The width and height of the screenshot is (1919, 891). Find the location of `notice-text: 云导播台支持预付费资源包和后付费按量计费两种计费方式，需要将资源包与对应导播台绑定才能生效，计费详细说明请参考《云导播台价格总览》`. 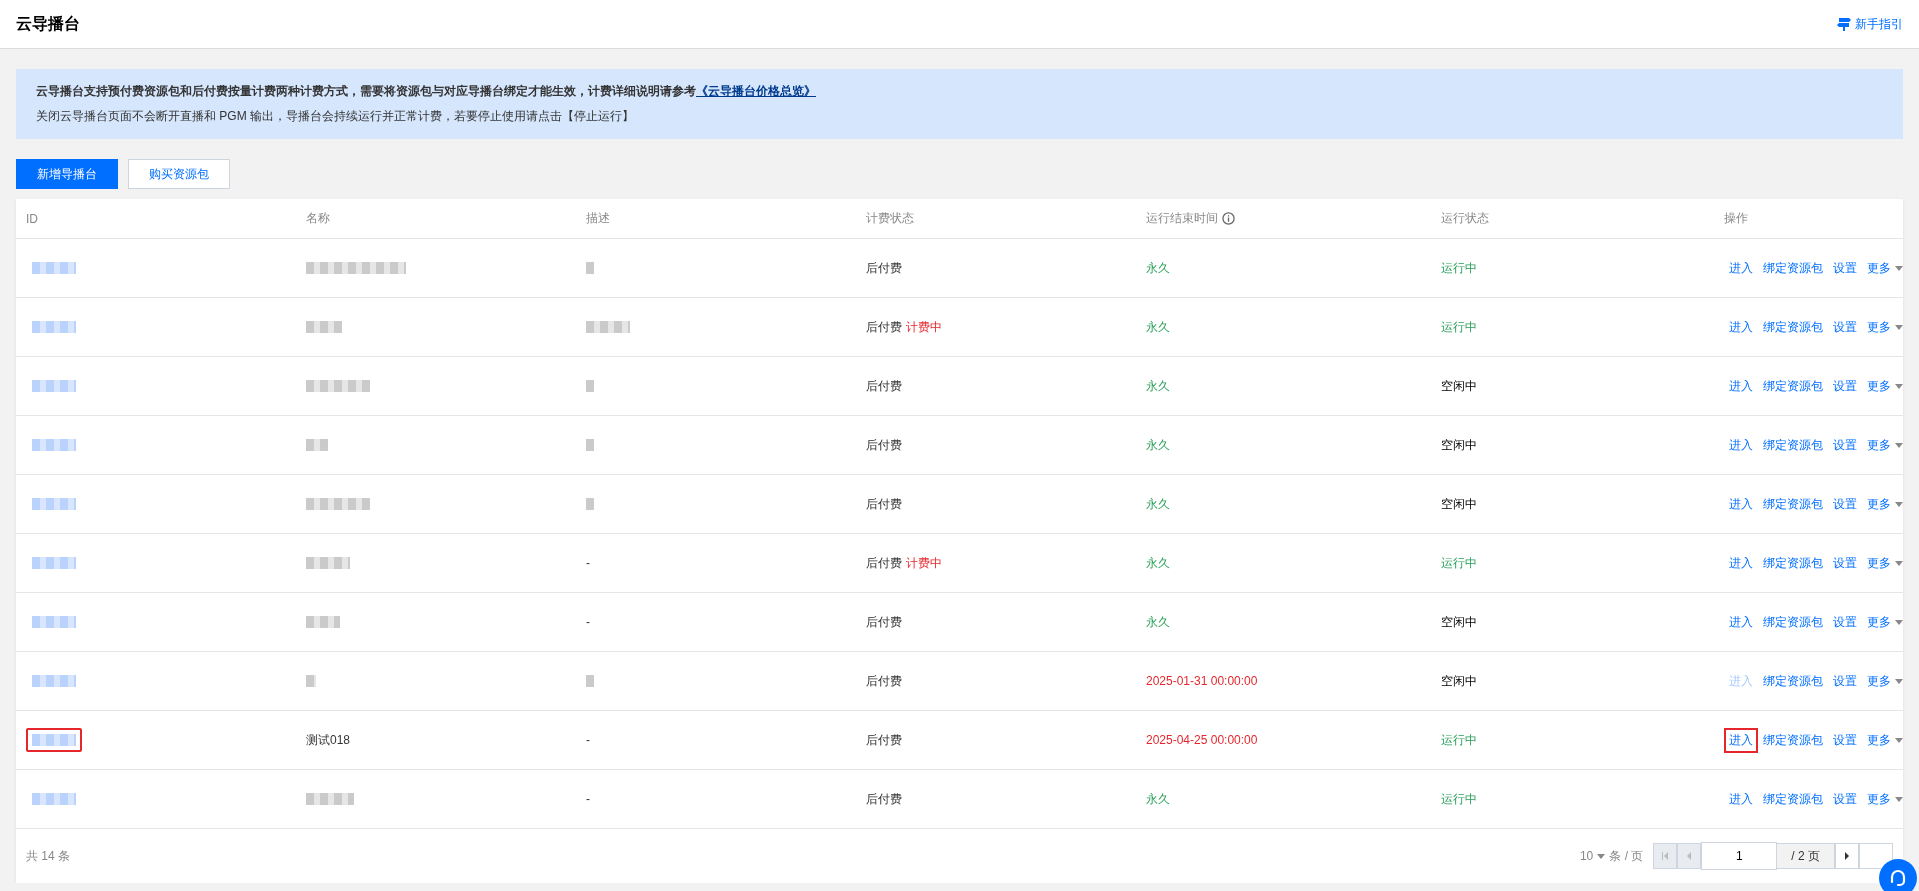

notice-text: 云导播台支持预付费资源包和后付费按量计费两种计费方式，需要将资源包与对应导播台绑定才能生效，计费详细说明请参考《云导播台价格总览》 is located at coordinates (426, 91).